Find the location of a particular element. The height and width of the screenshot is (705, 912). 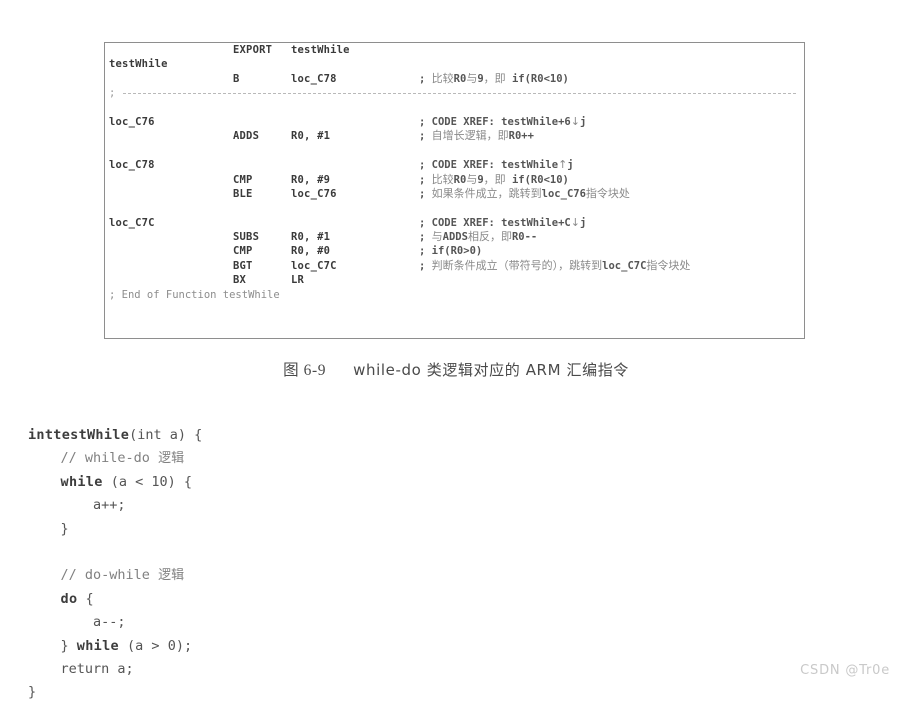

c-code-line: inttestWhile(int a) { is located at coordinates (115, 435).